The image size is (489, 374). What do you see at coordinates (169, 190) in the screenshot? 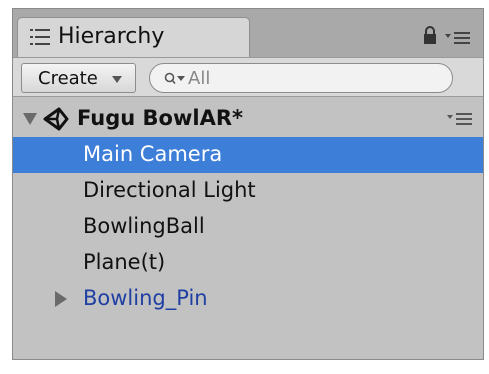
I see `item-label: Directional Light` at bounding box center [169, 190].